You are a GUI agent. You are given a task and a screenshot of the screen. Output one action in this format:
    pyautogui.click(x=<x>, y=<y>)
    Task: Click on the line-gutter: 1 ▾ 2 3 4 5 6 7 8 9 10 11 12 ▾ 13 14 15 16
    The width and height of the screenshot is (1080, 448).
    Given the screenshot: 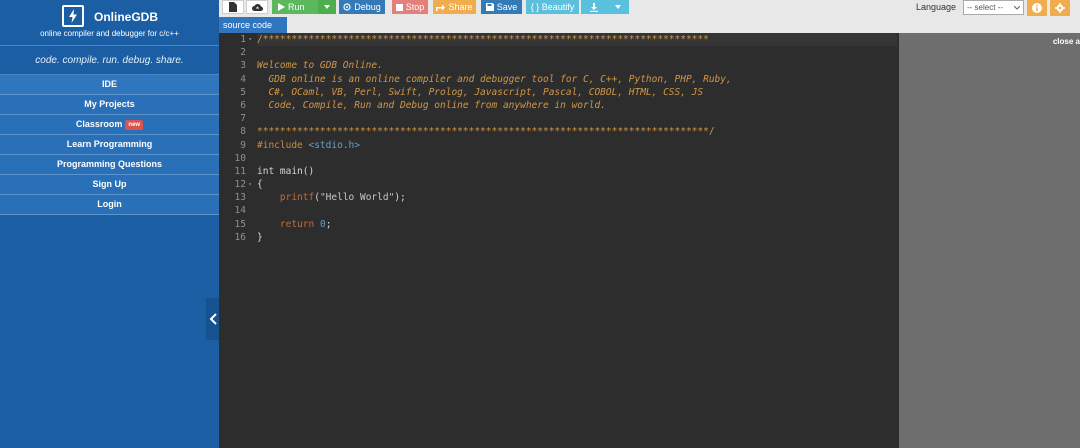 What is the action you would take?
    pyautogui.click(x=236, y=240)
    